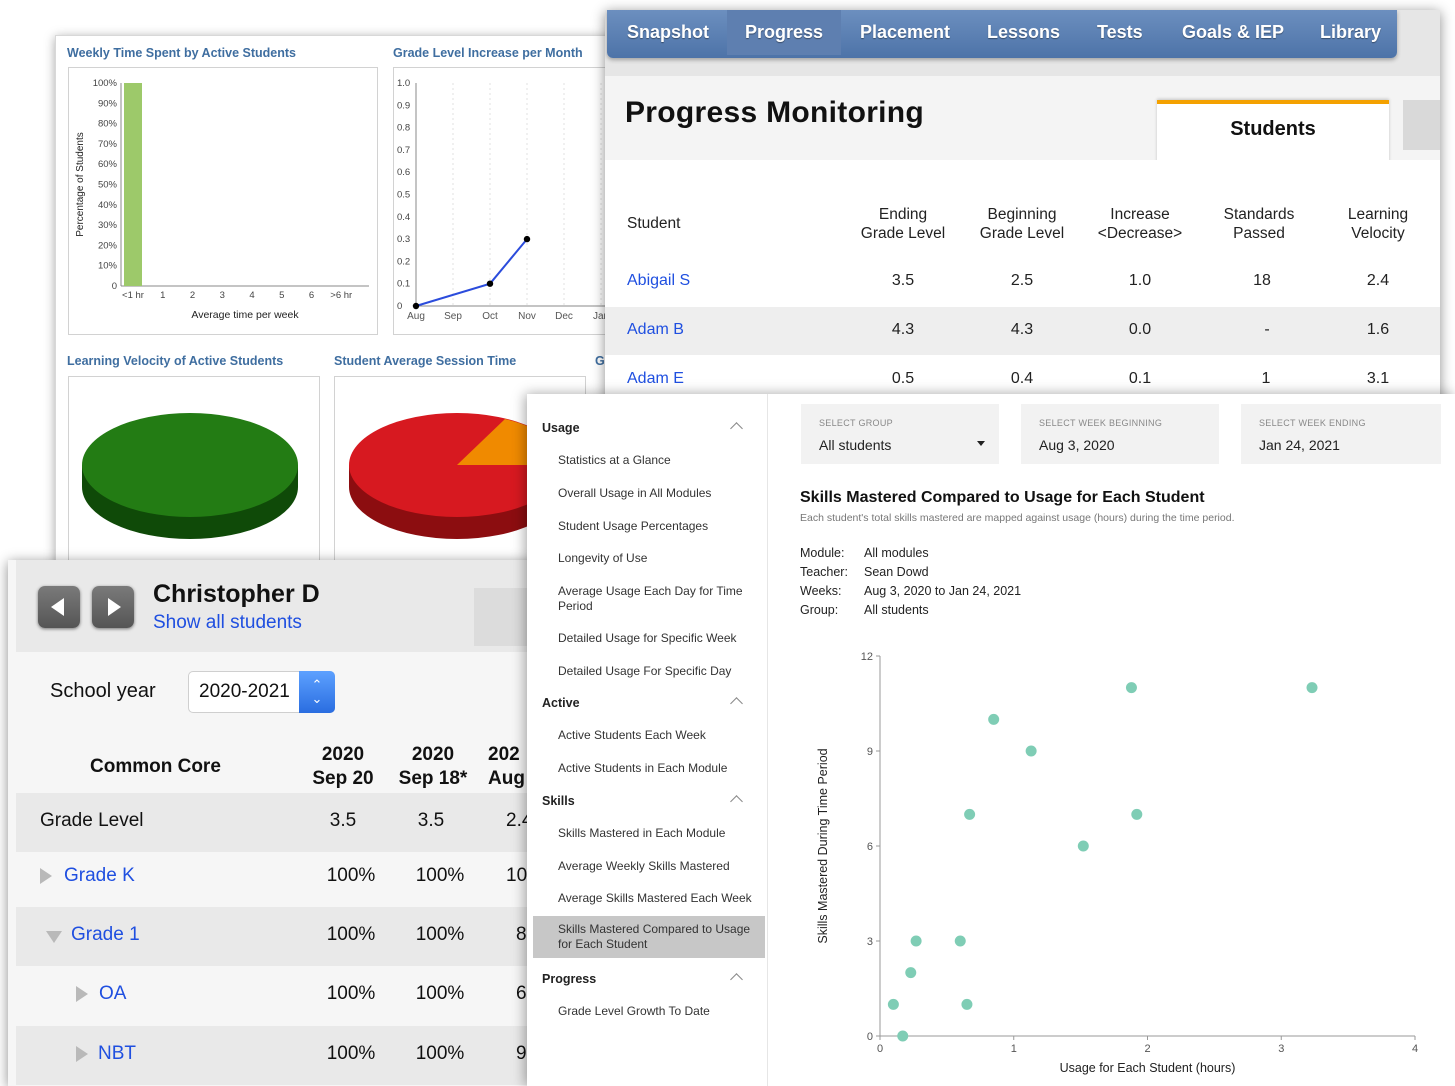  I want to click on ending-cell: 3.5, so click(903, 280).